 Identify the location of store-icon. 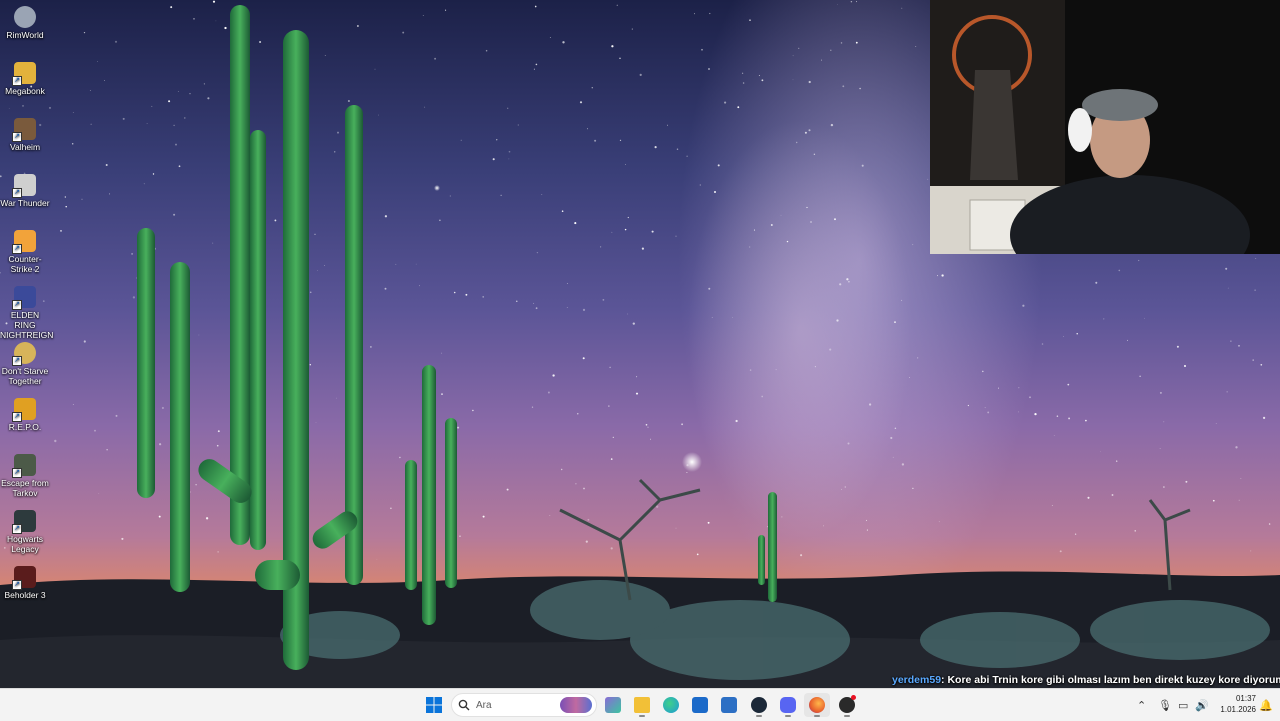
(700, 705).